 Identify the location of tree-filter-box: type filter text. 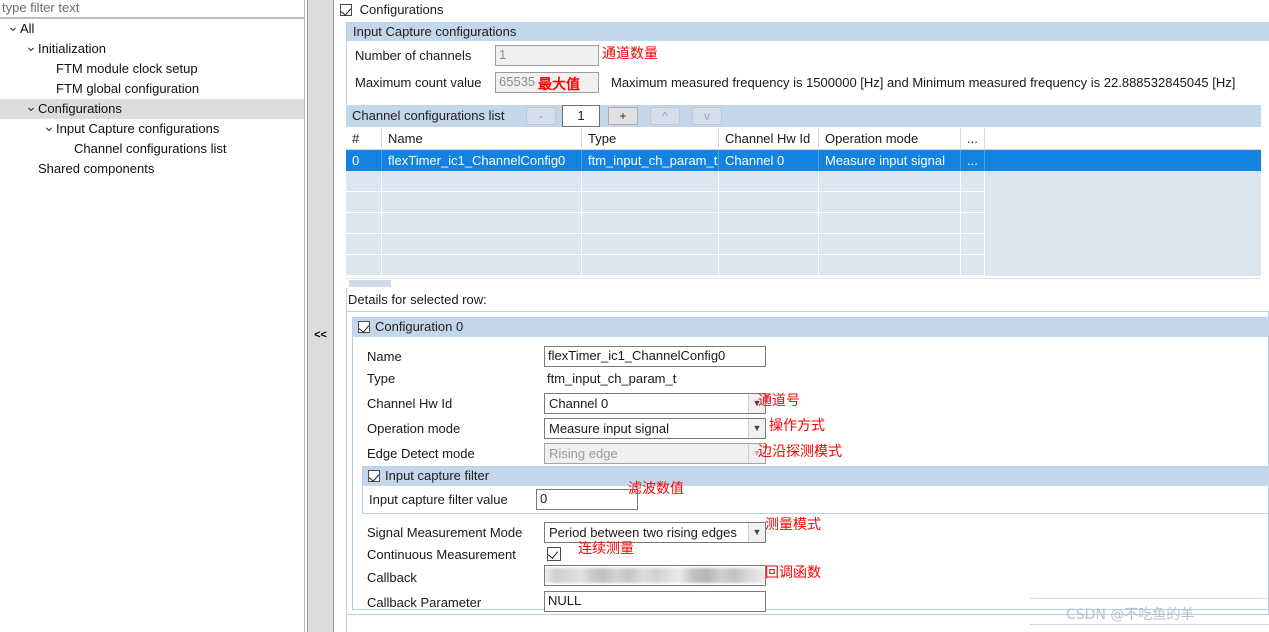
(152, 9).